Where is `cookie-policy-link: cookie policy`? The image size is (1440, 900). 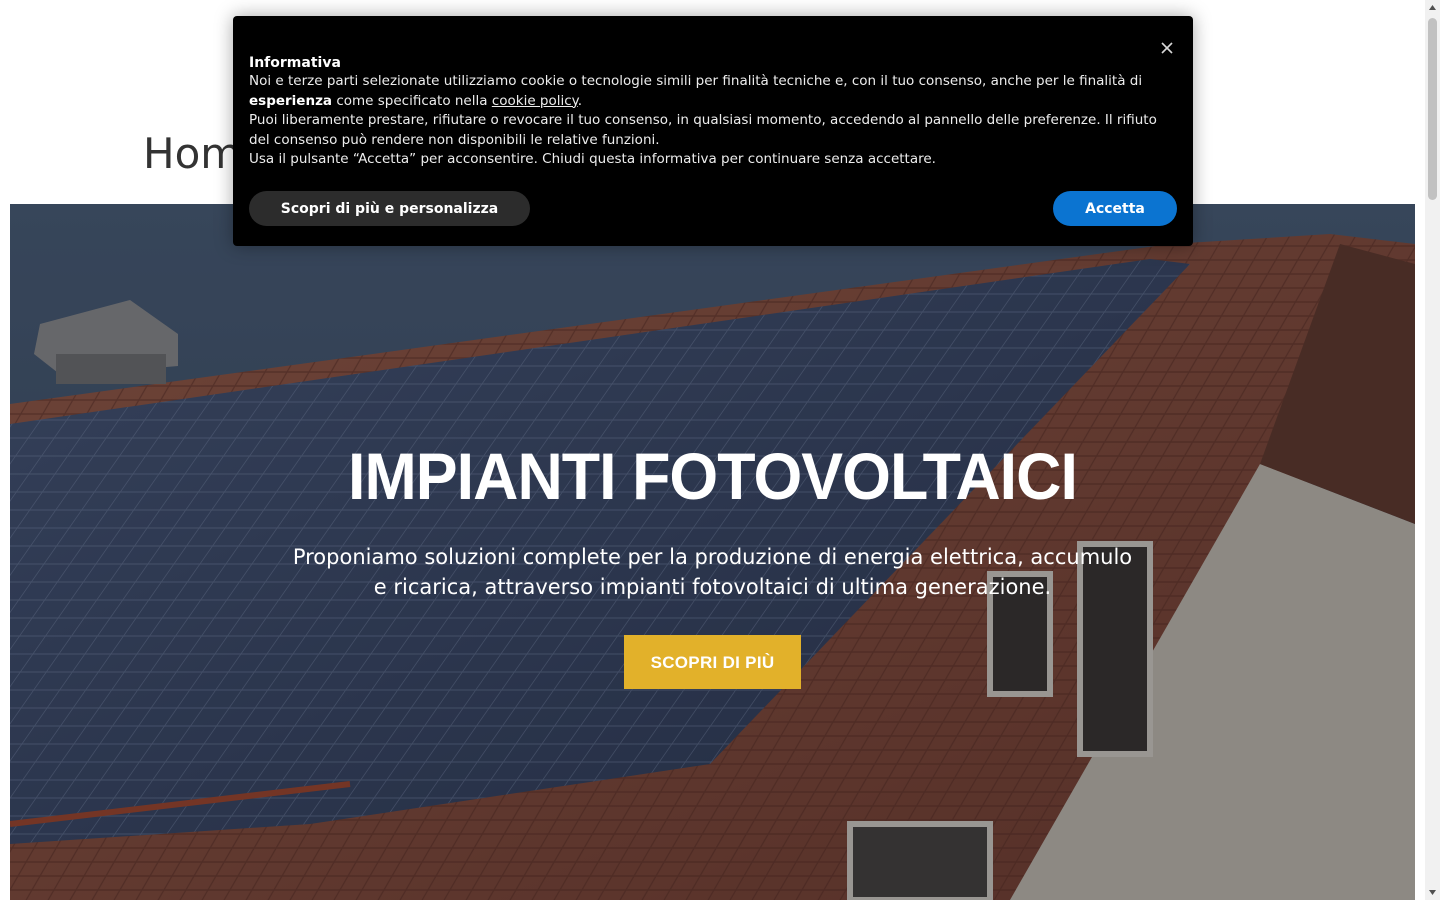 cookie-policy-link: cookie policy is located at coordinates (535, 101).